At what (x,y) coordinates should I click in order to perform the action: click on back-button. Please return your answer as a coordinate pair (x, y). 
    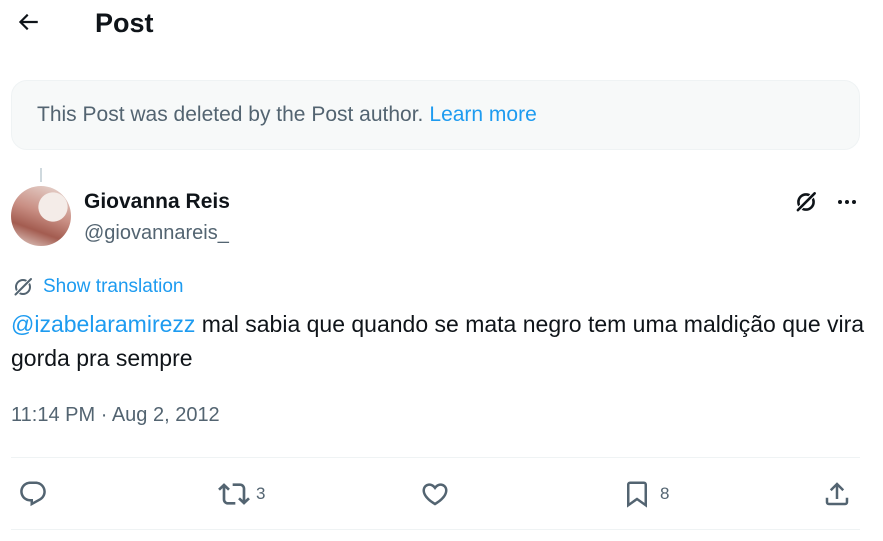
    Looking at the image, I should click on (28, 22).